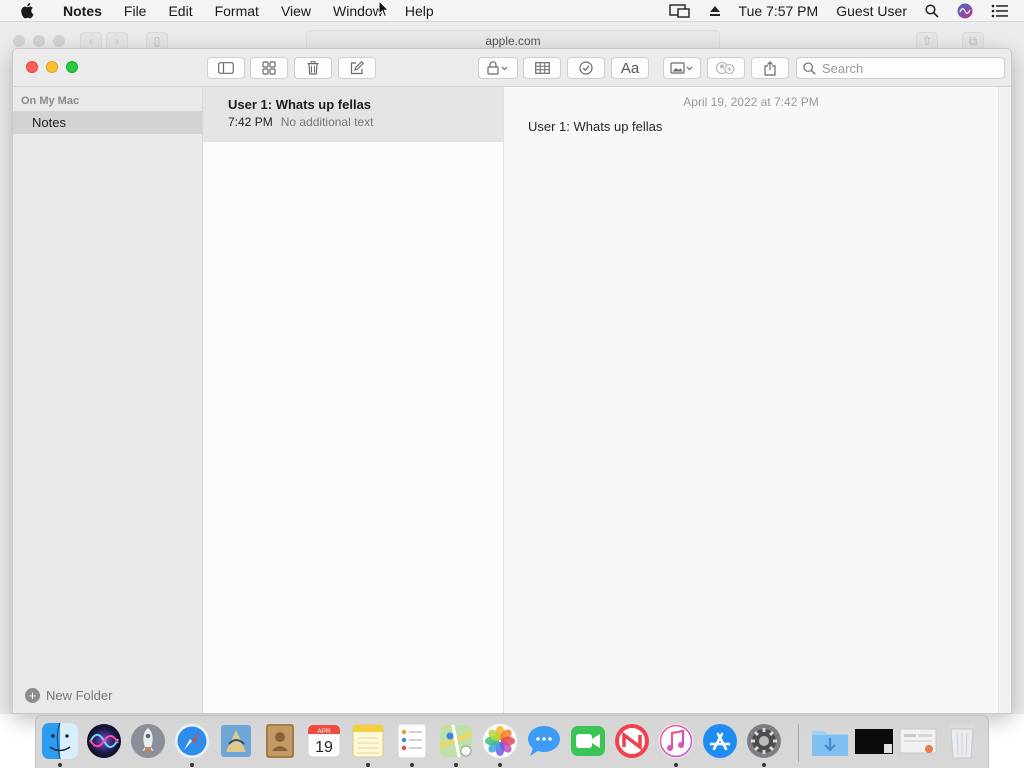  What do you see at coordinates (368, 765) in the screenshot?
I see `notes-running-indicator` at bounding box center [368, 765].